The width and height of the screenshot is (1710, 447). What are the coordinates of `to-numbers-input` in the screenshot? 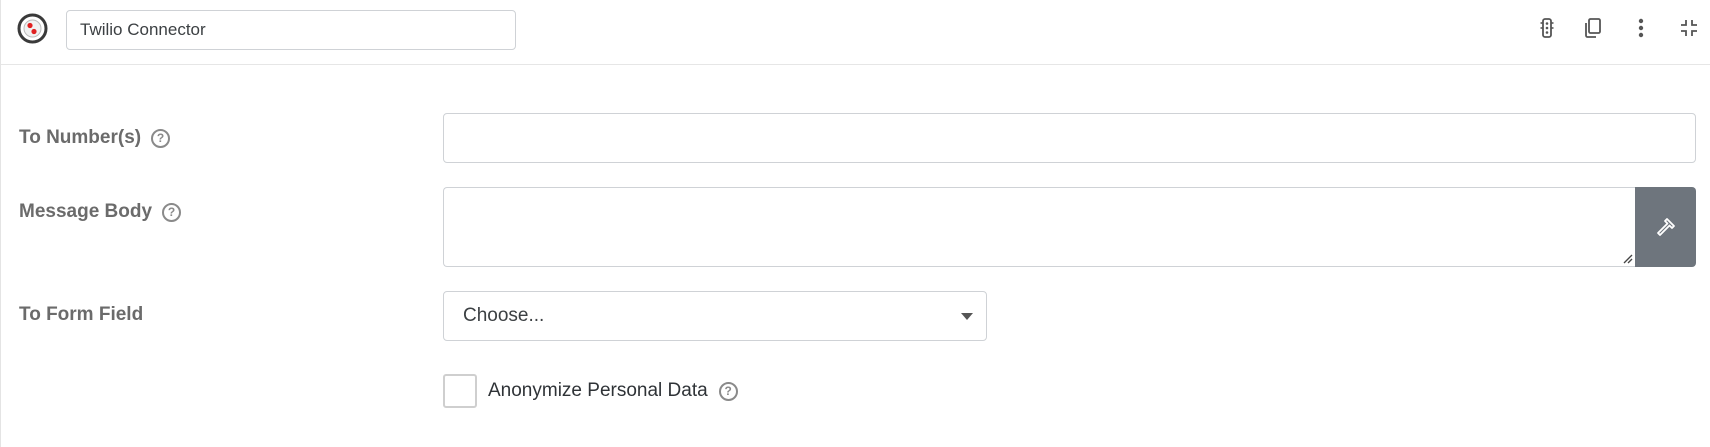 It's located at (1069, 138).